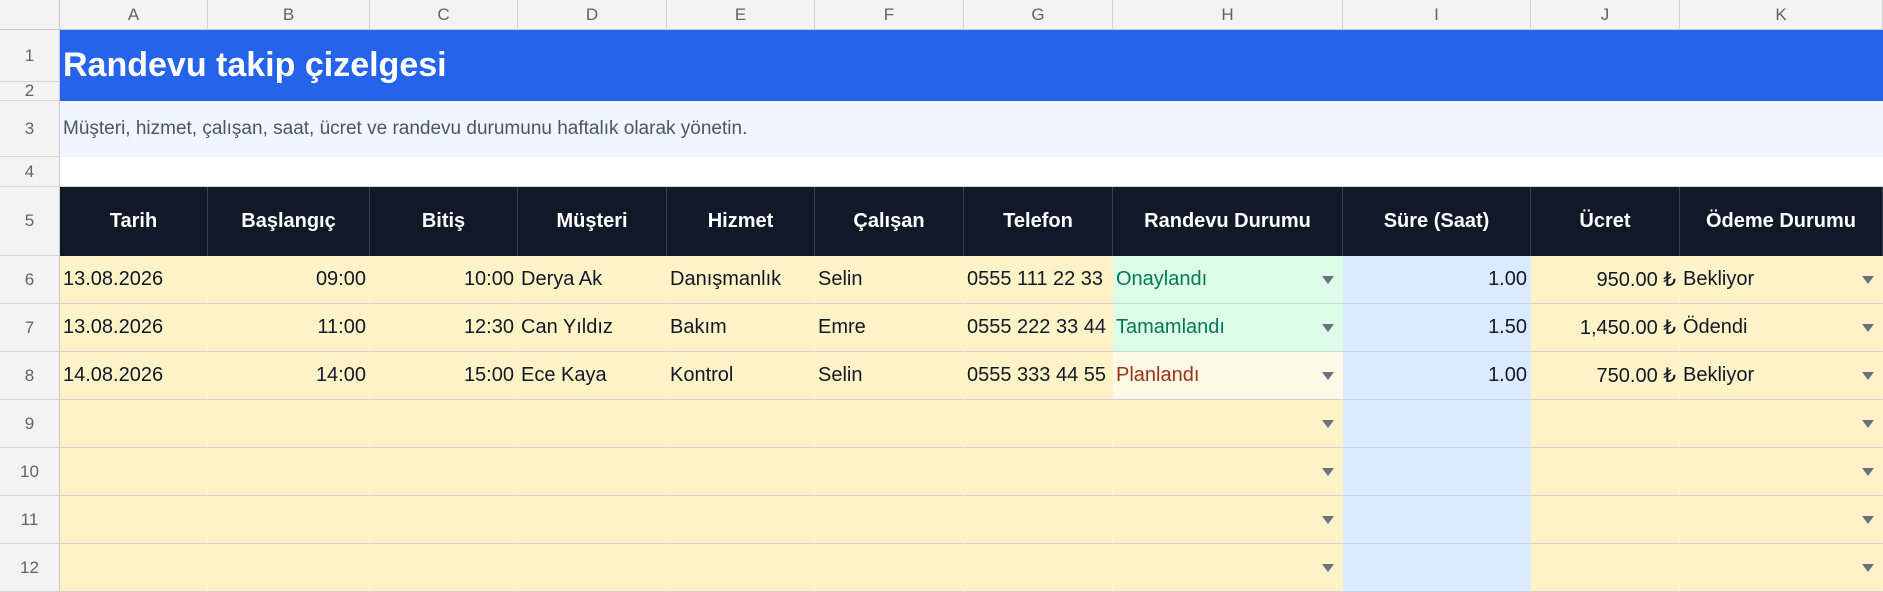 This screenshot has height=592, width=1883. Describe the element at coordinates (1605, 15) in the screenshot. I see `column-header-j: J` at that location.